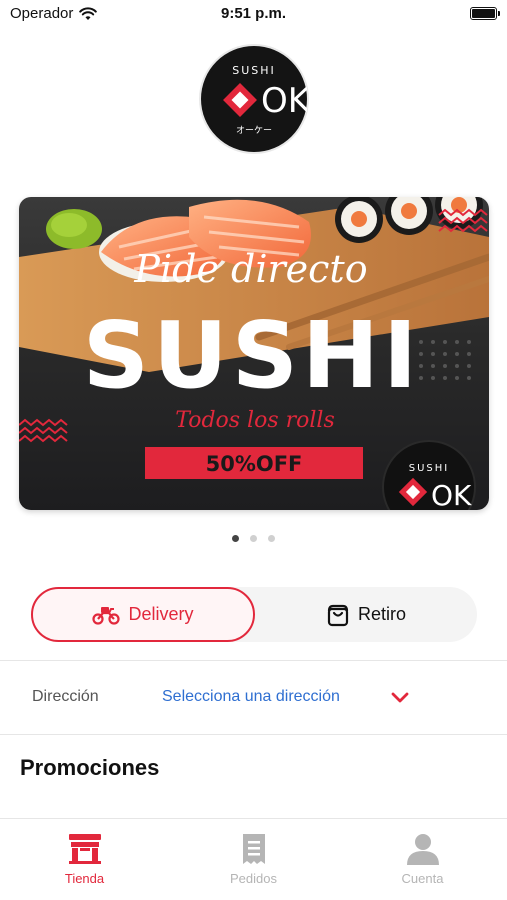 This screenshot has width=507, height=900. What do you see at coordinates (84, 849) in the screenshot?
I see `store-icon` at bounding box center [84, 849].